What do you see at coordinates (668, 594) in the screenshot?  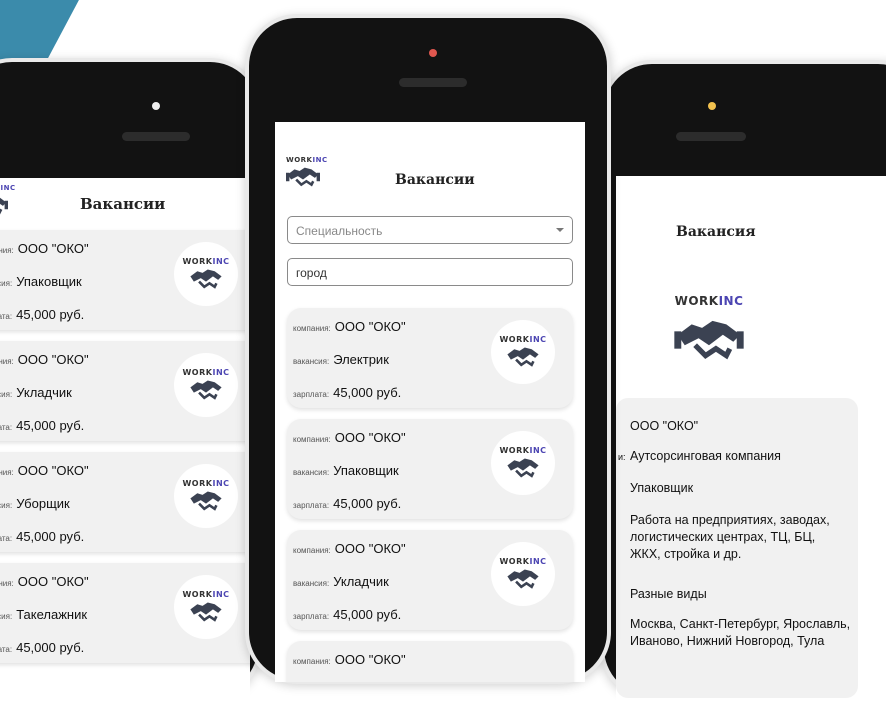 I see `work-types: Разные виды` at bounding box center [668, 594].